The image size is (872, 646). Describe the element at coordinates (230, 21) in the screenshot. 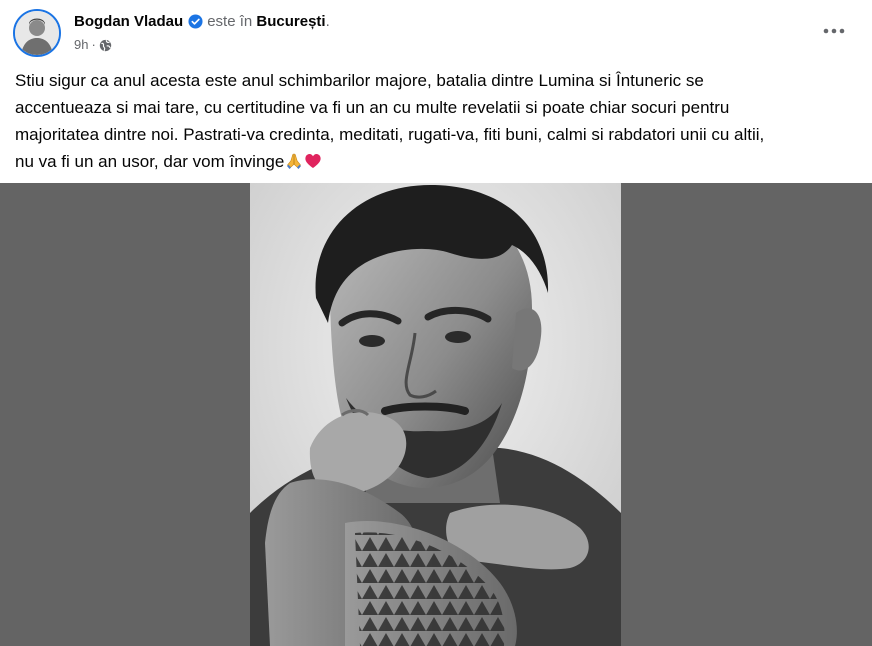

I see `location-prefix: este în` at that location.